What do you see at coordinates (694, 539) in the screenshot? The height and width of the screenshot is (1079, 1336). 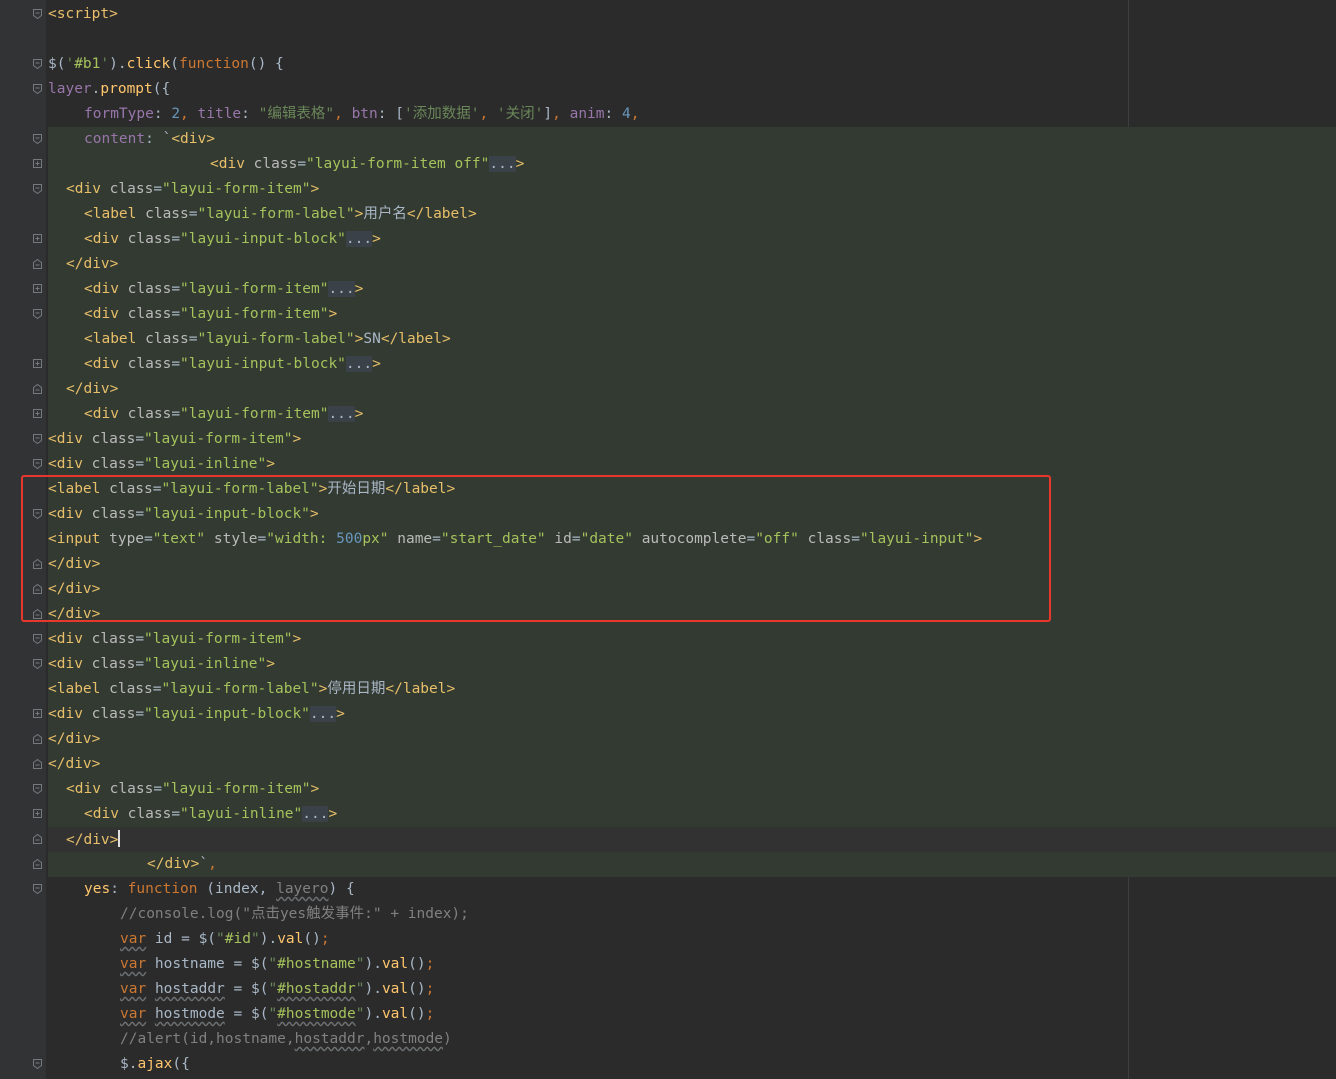 I see `code-token: autocomplete` at bounding box center [694, 539].